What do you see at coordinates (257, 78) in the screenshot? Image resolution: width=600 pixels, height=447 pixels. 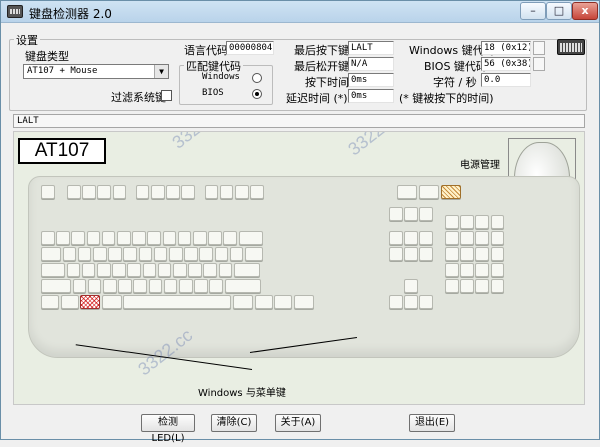 I see `radio-windows` at bounding box center [257, 78].